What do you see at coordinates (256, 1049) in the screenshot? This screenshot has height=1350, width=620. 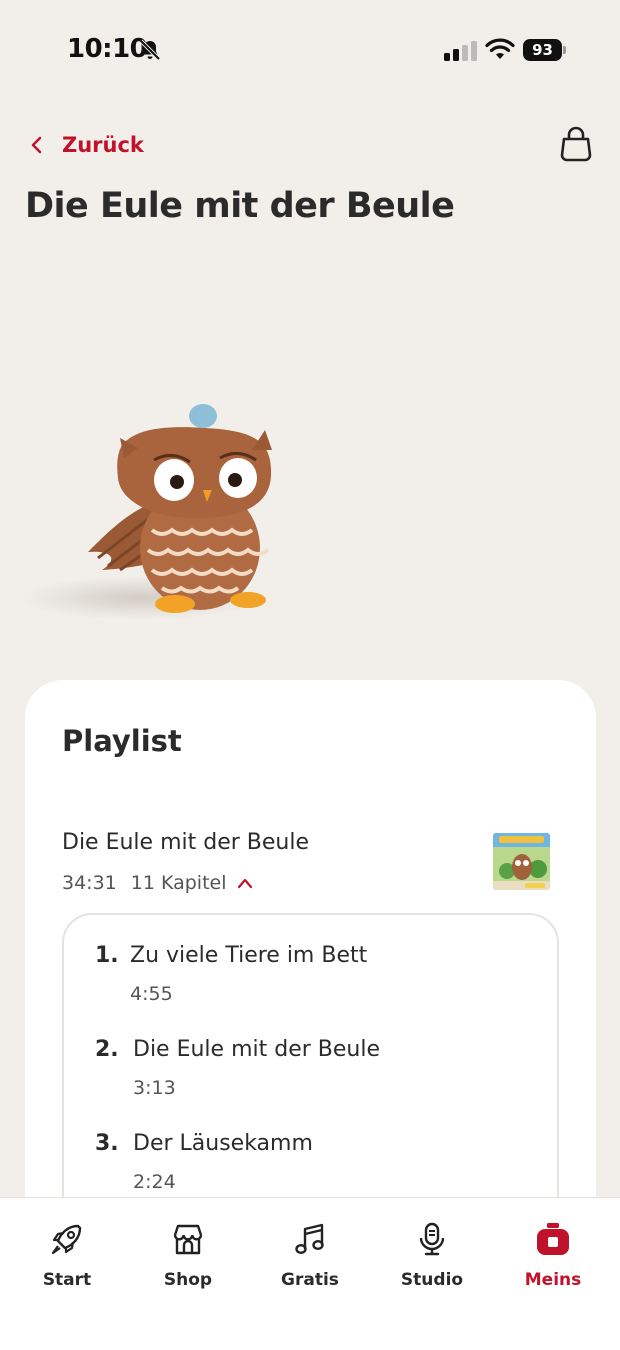 I see `chapter-title: Die Eule mit der Beule` at bounding box center [256, 1049].